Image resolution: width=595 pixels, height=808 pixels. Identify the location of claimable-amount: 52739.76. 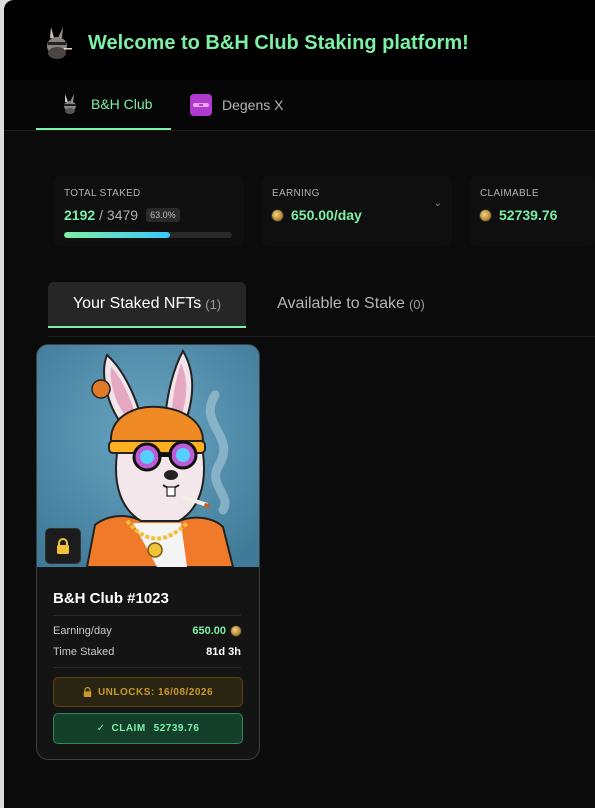
(528, 215).